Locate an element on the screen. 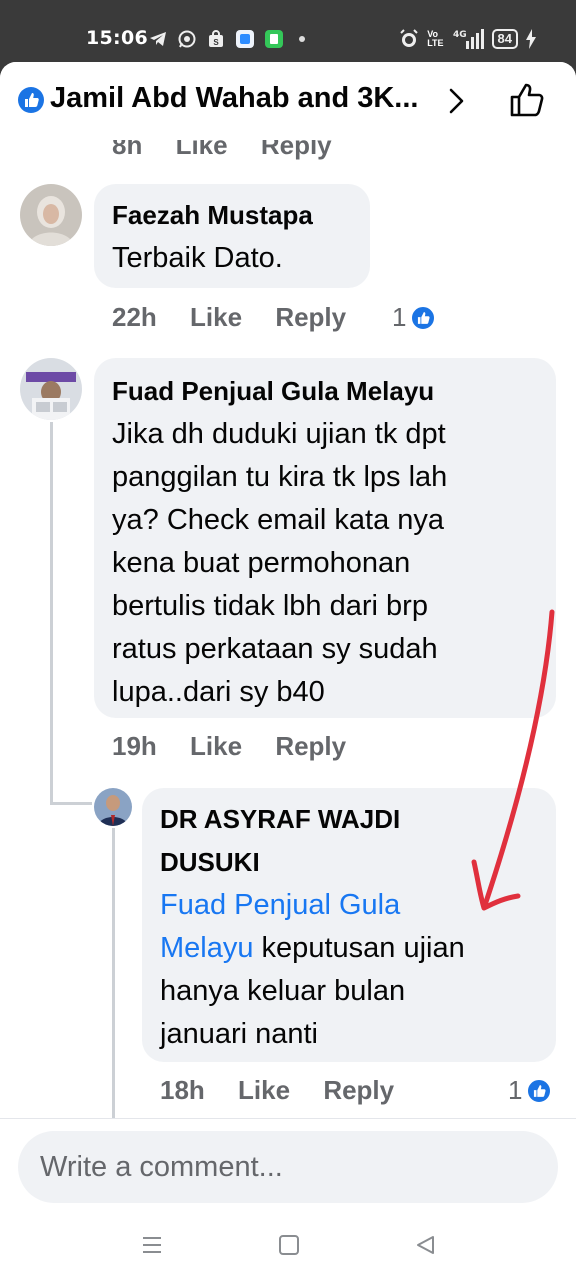 The width and height of the screenshot is (576, 1280). app-icon-green is located at coordinates (274, 39).